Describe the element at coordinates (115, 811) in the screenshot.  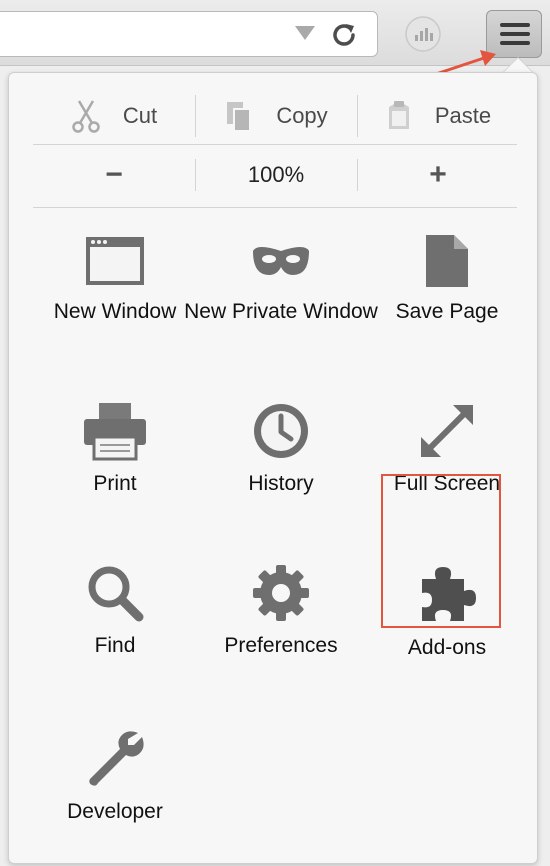
I see `developer-label: Developer` at that location.